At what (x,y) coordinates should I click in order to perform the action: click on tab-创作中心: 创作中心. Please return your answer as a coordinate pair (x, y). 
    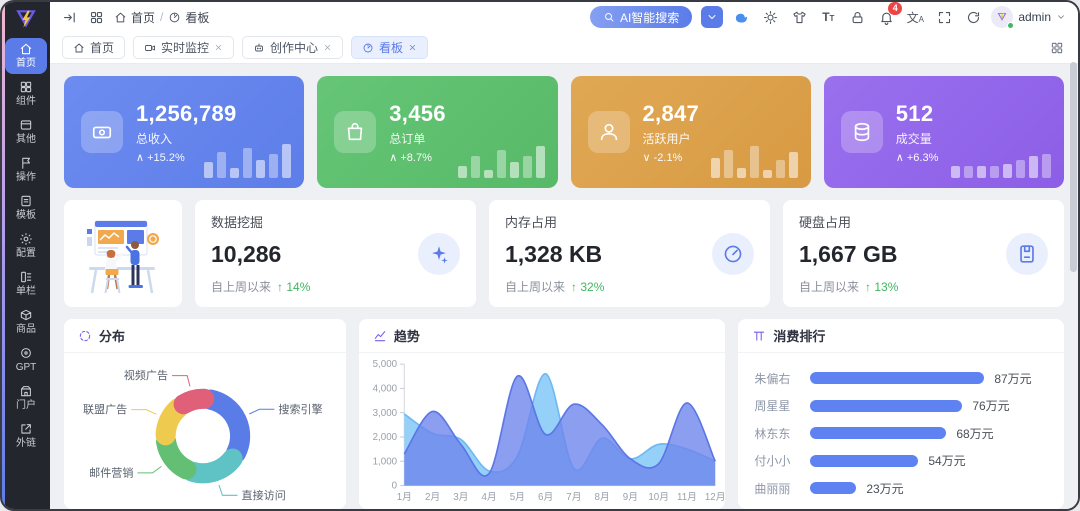
    Looking at the image, I should click on (293, 47).